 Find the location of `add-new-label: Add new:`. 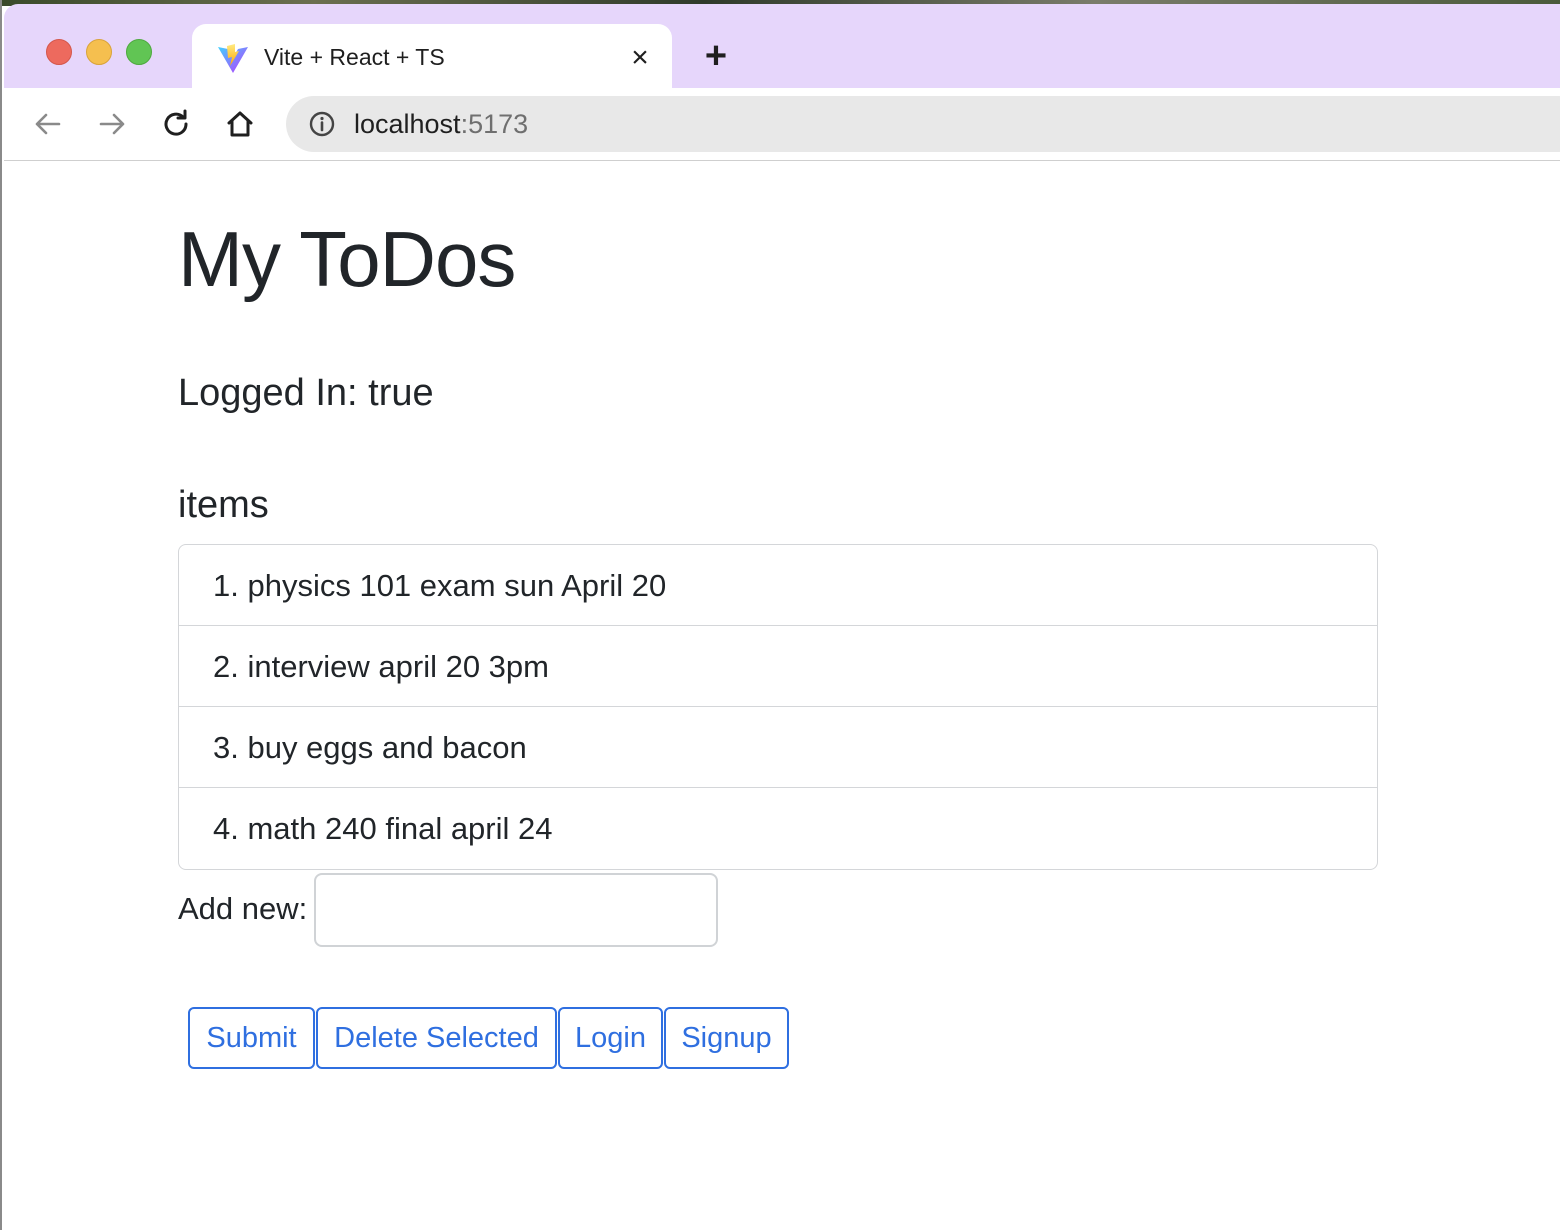

add-new-label: Add new: is located at coordinates (243, 908).